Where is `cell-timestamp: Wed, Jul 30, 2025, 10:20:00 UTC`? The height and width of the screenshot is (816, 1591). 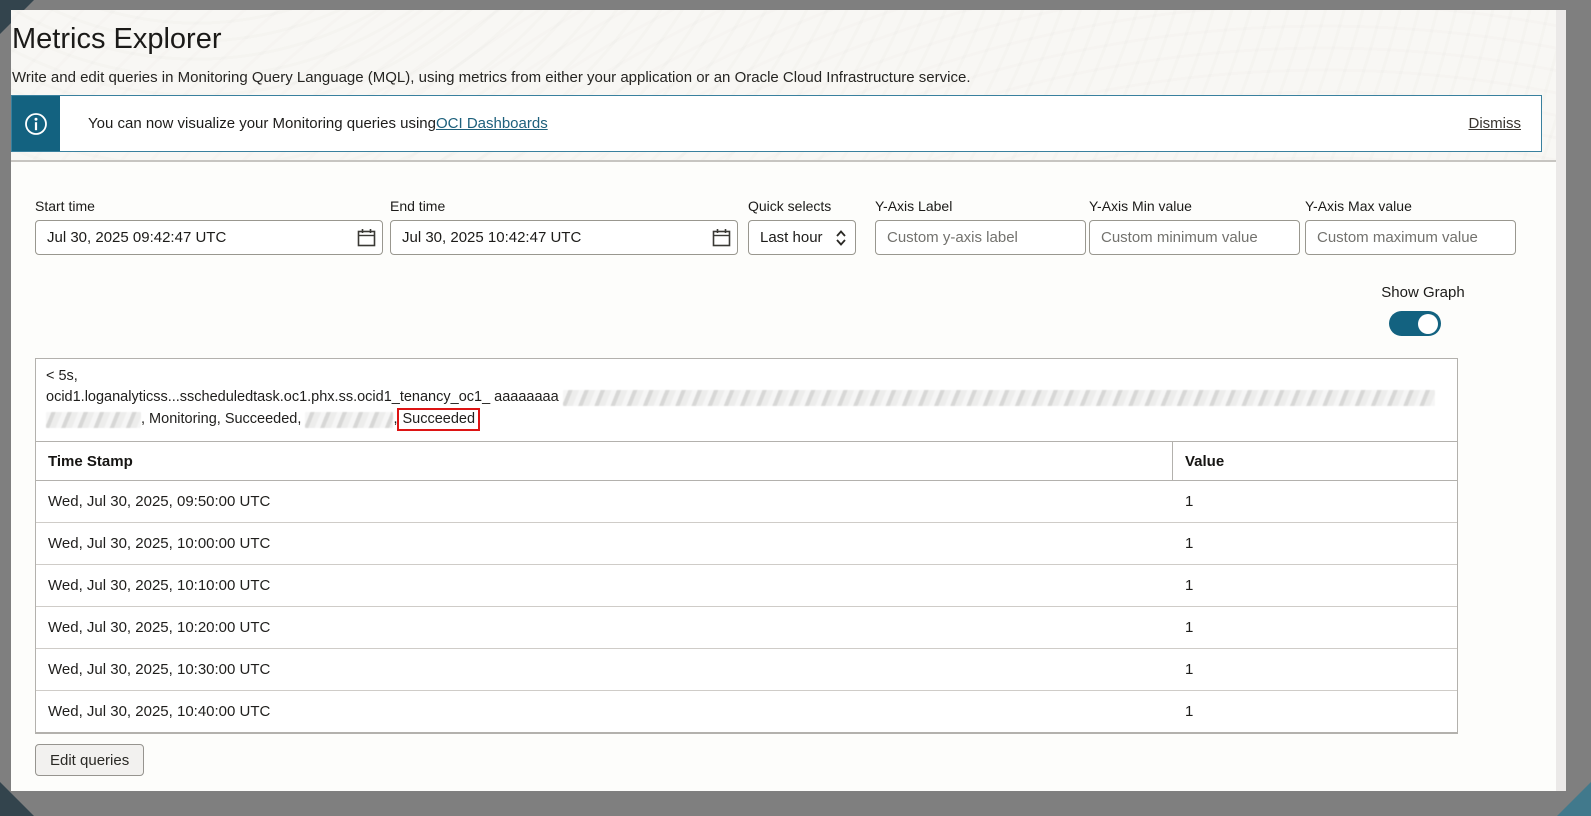 cell-timestamp: Wed, Jul 30, 2025, 10:20:00 UTC is located at coordinates (159, 627).